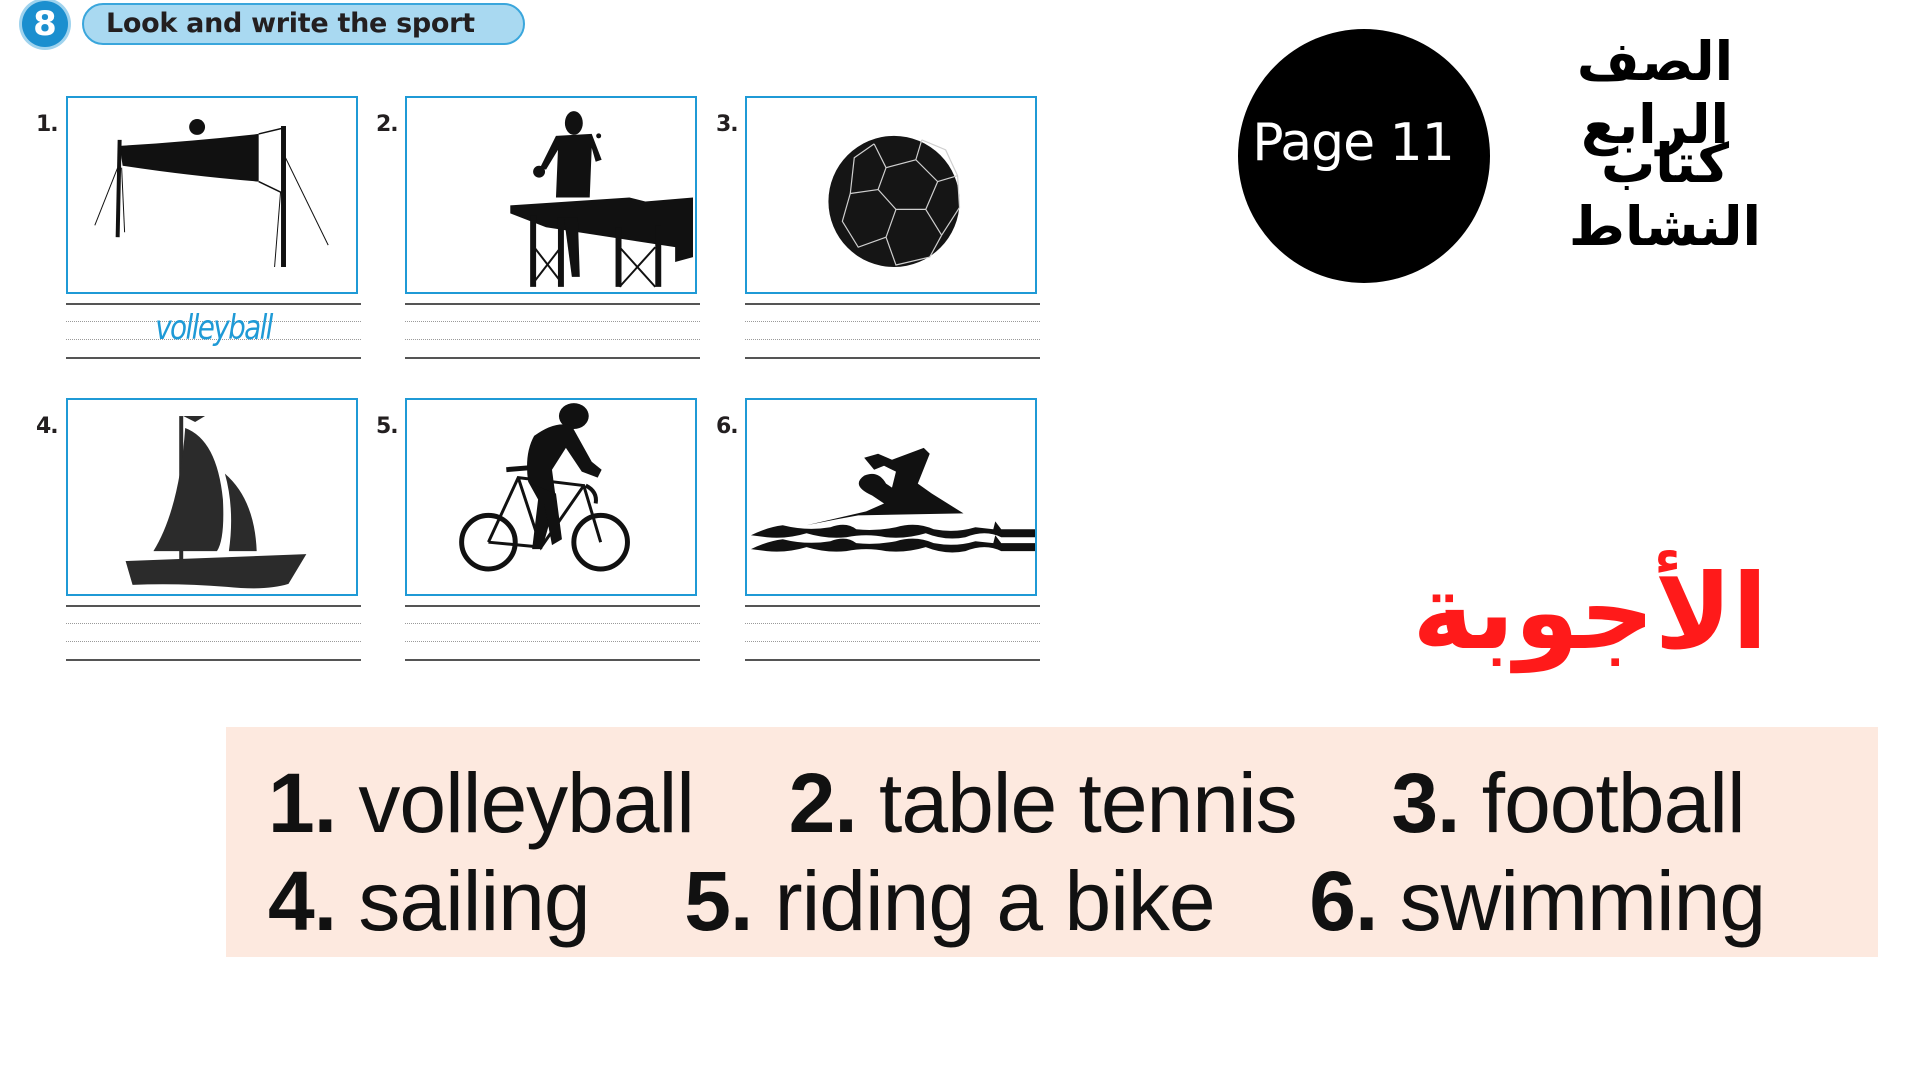 This screenshot has height=1080, width=1920. I want to click on answer-text: table tennis, so click(1088, 803).